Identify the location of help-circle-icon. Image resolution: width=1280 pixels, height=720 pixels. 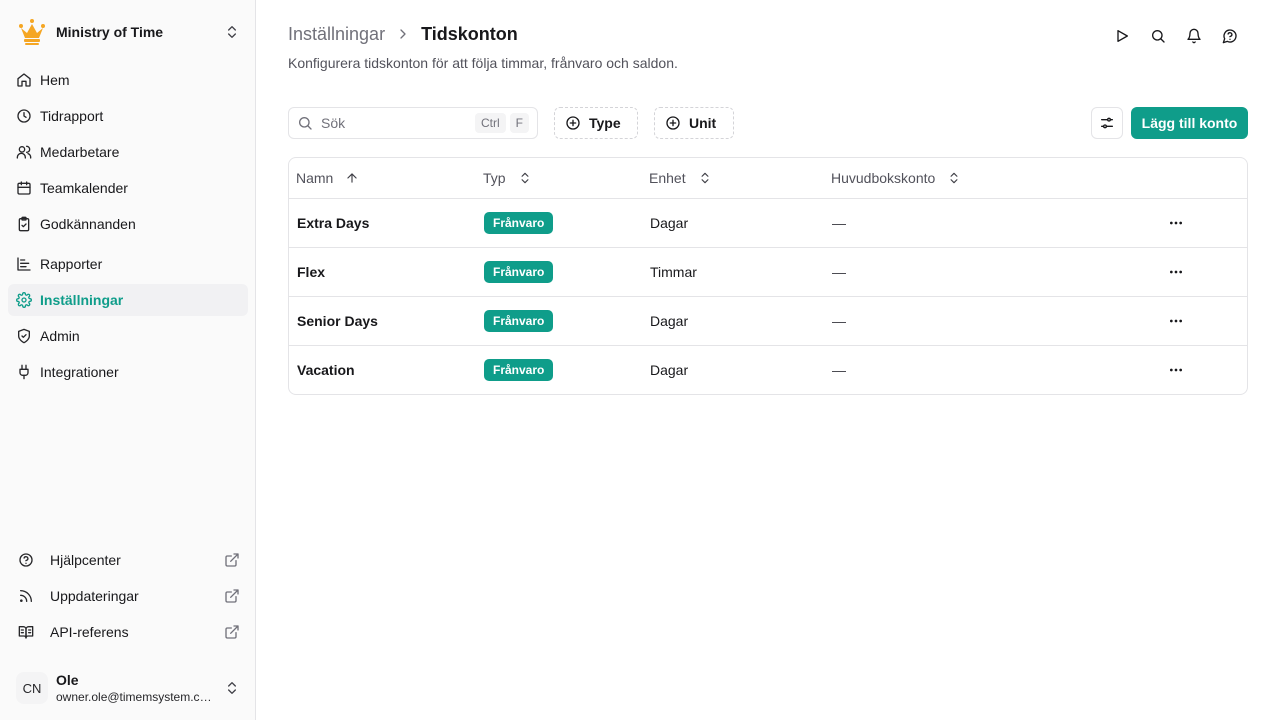
(26, 560).